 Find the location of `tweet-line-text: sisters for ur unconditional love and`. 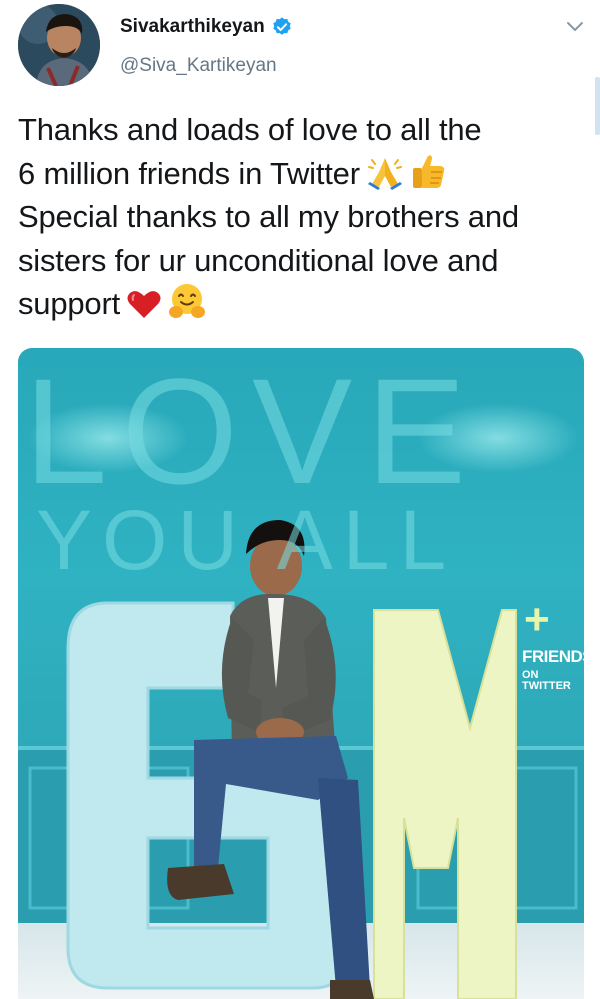

tweet-line-text: sisters for ur unconditional love and is located at coordinates (258, 260).